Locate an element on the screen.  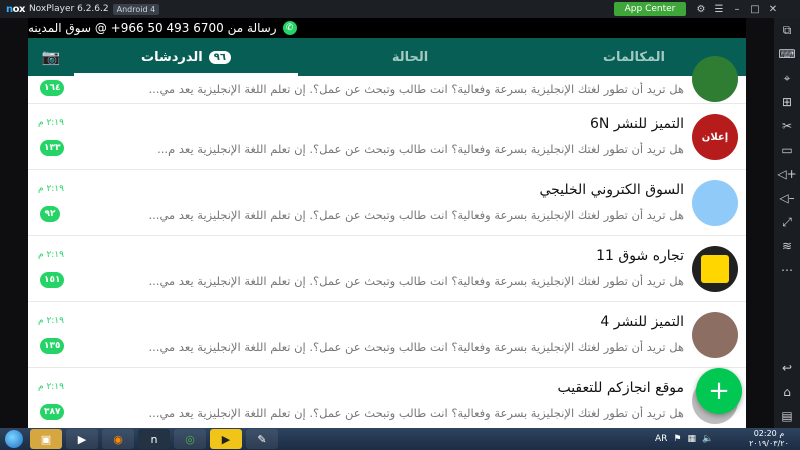
windows-logo-icon is located at coordinates (14, 439).